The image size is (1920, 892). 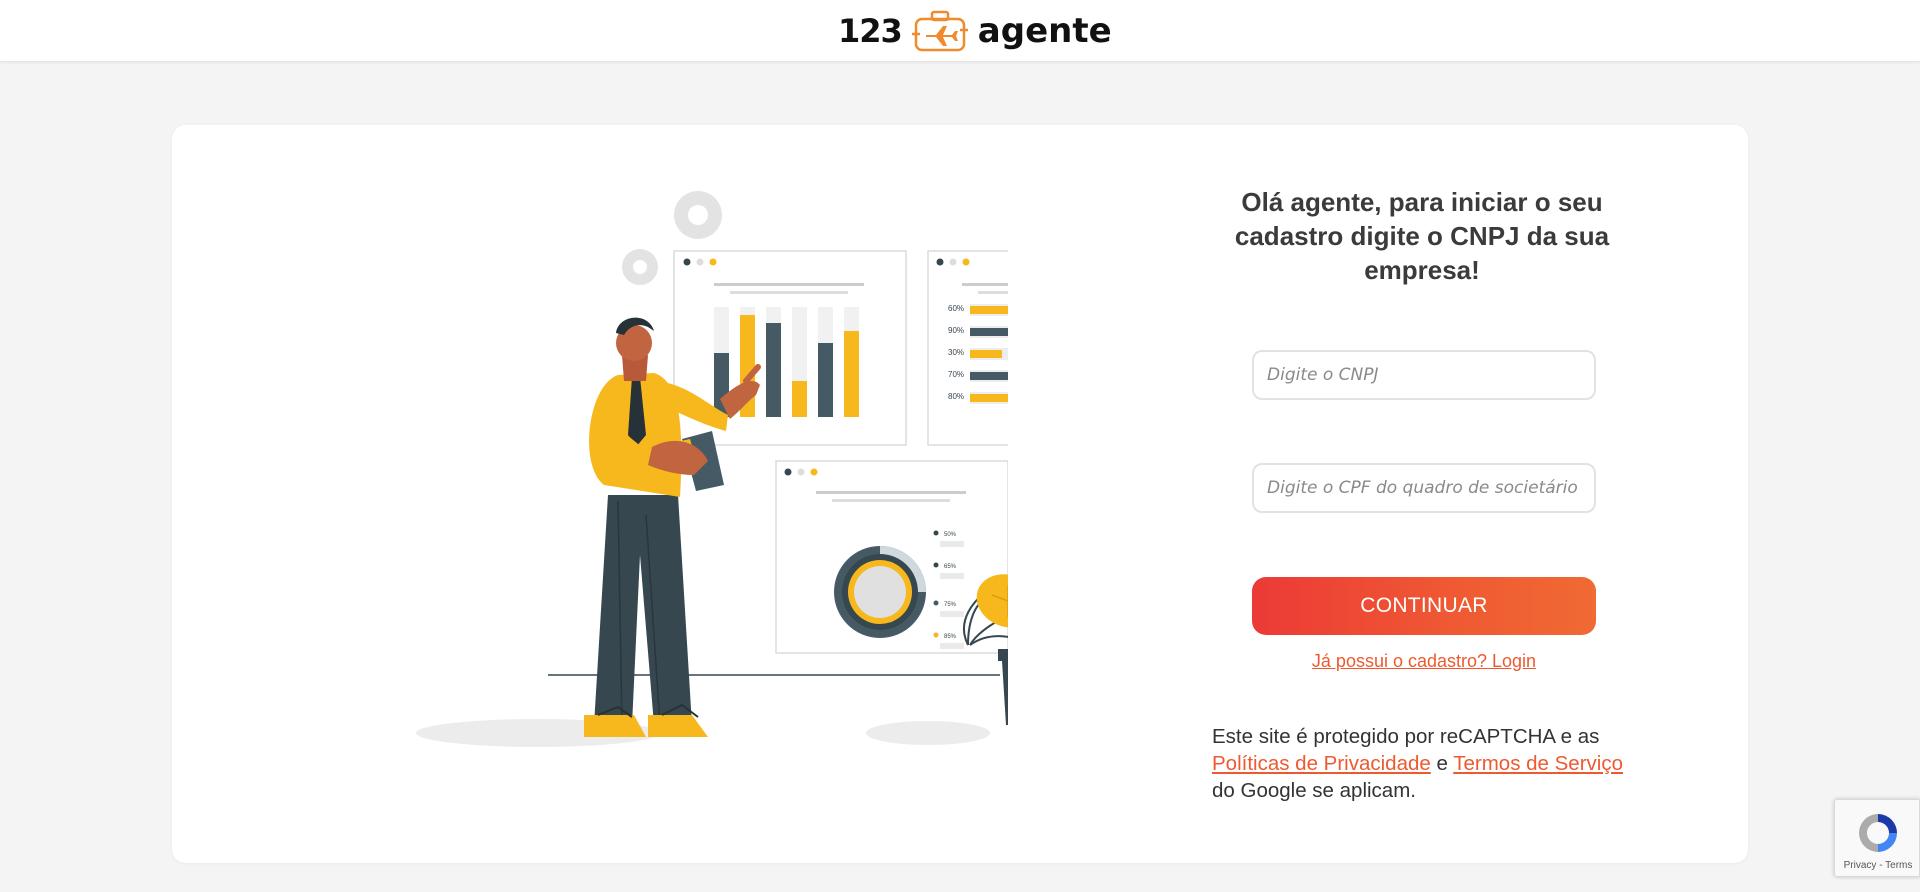 I want to click on bar-label: 70%, so click(x=956, y=374).